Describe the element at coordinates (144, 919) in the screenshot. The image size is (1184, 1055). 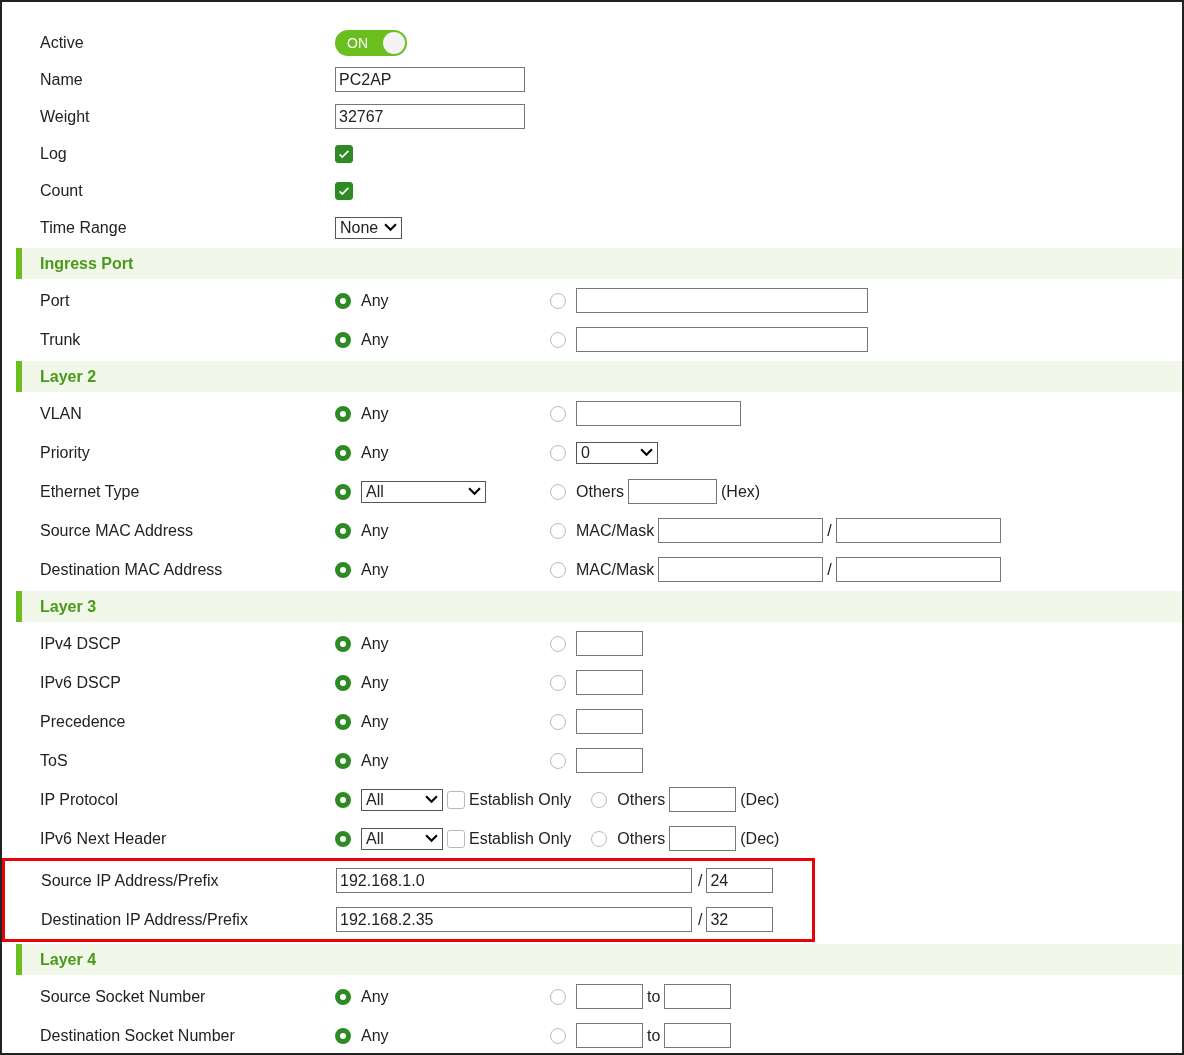
I see `field-label: Destination IP Address/Prefix` at that location.